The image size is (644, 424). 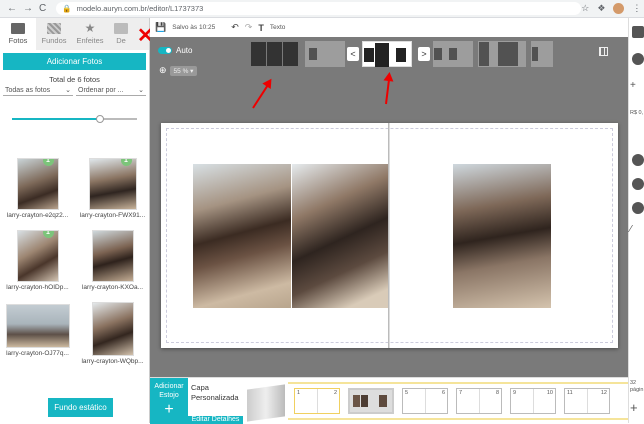 I want to click on page-number: 5, so click(x=407, y=393).